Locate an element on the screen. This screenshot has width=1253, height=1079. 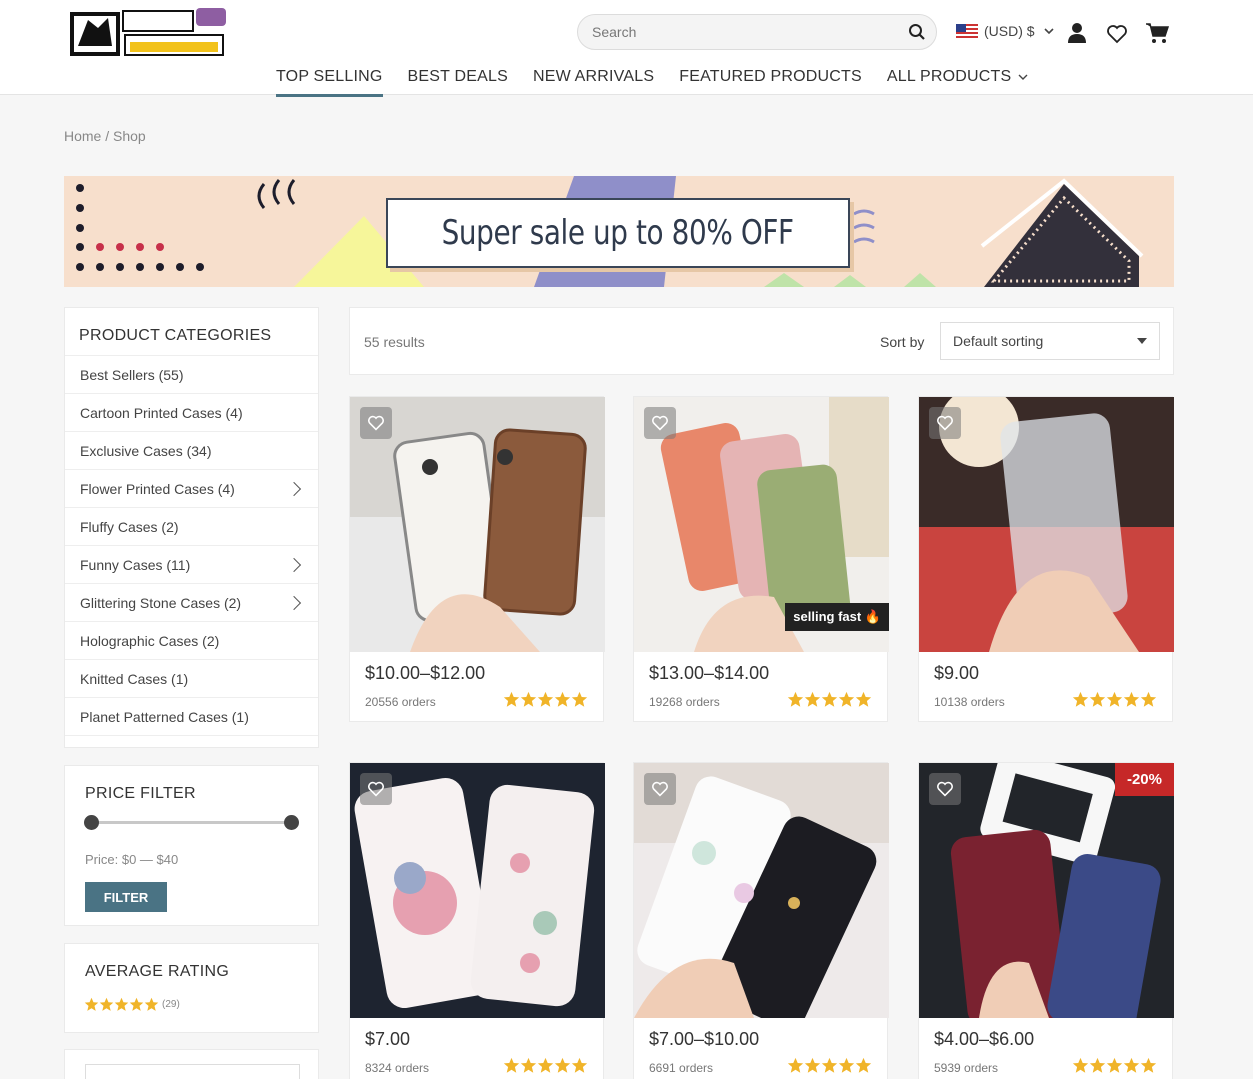
product-card: selling fast 🔥 $13.00–$14.00 19268 orders is located at coordinates (761, 559).